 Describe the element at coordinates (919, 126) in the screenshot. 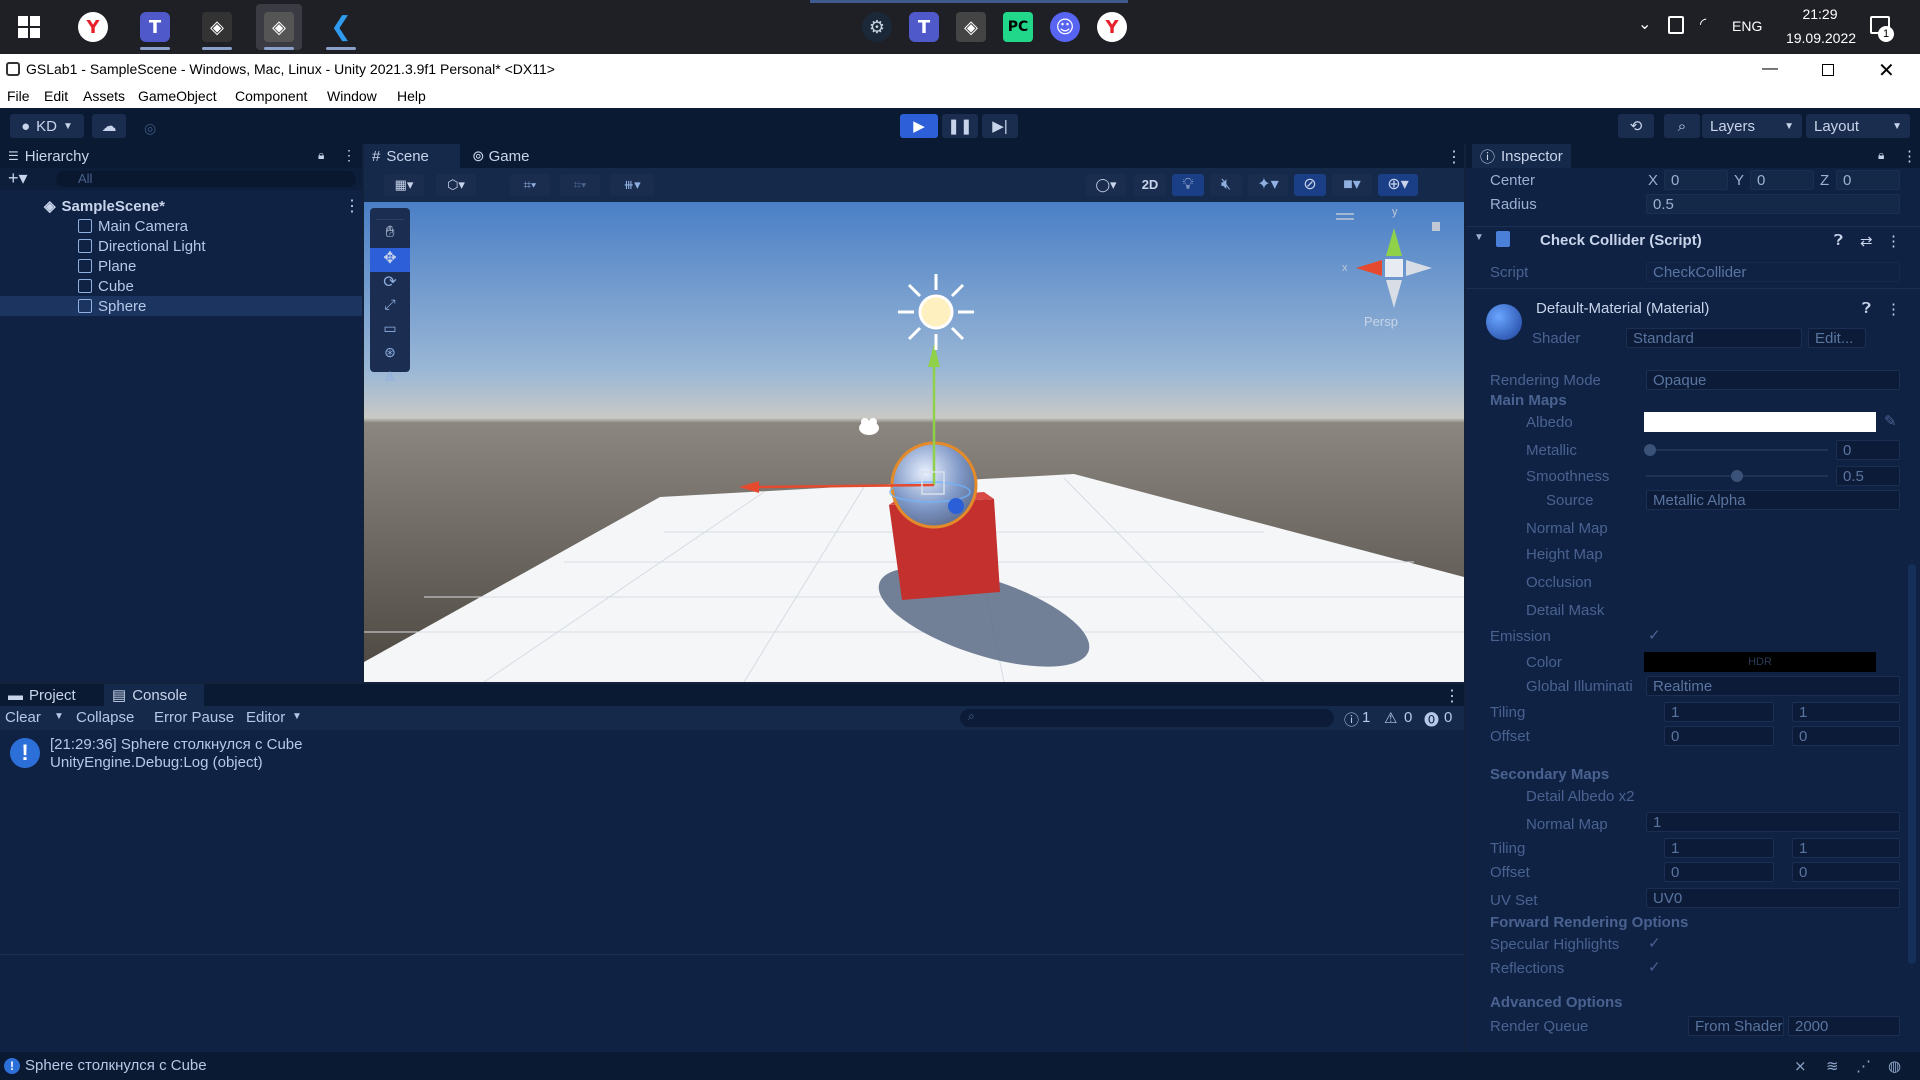

I see `play-button: ▶` at that location.